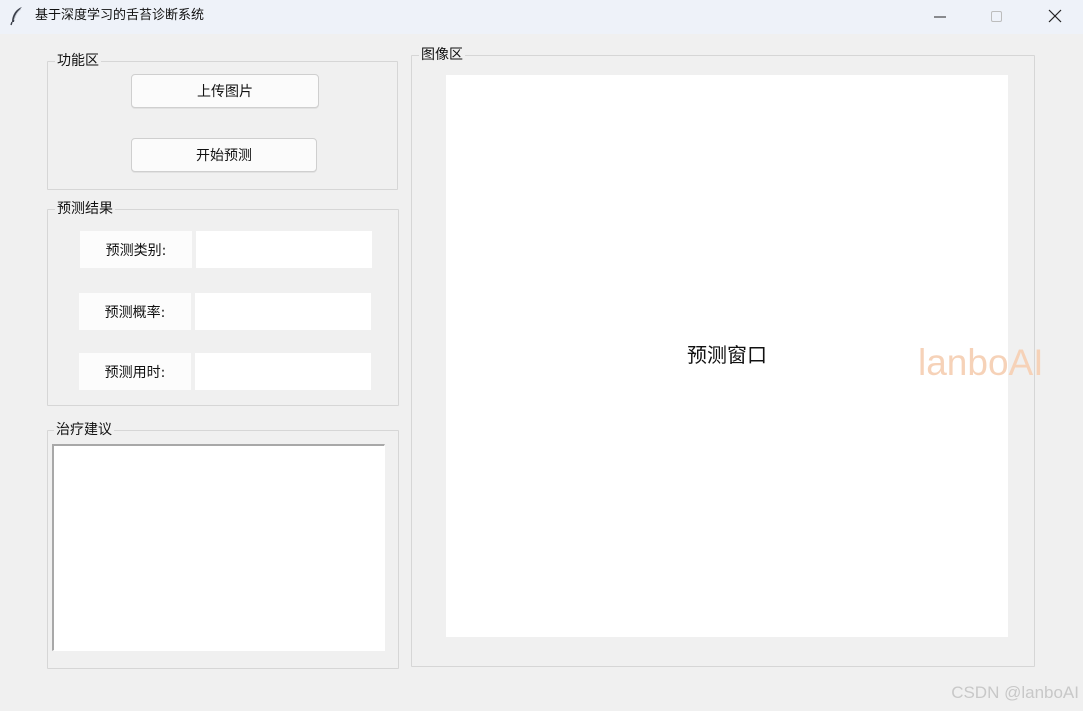 The height and width of the screenshot is (711, 1083). Describe the element at coordinates (85, 209) in the screenshot. I see `prediction-results-label: 预测结果` at that location.